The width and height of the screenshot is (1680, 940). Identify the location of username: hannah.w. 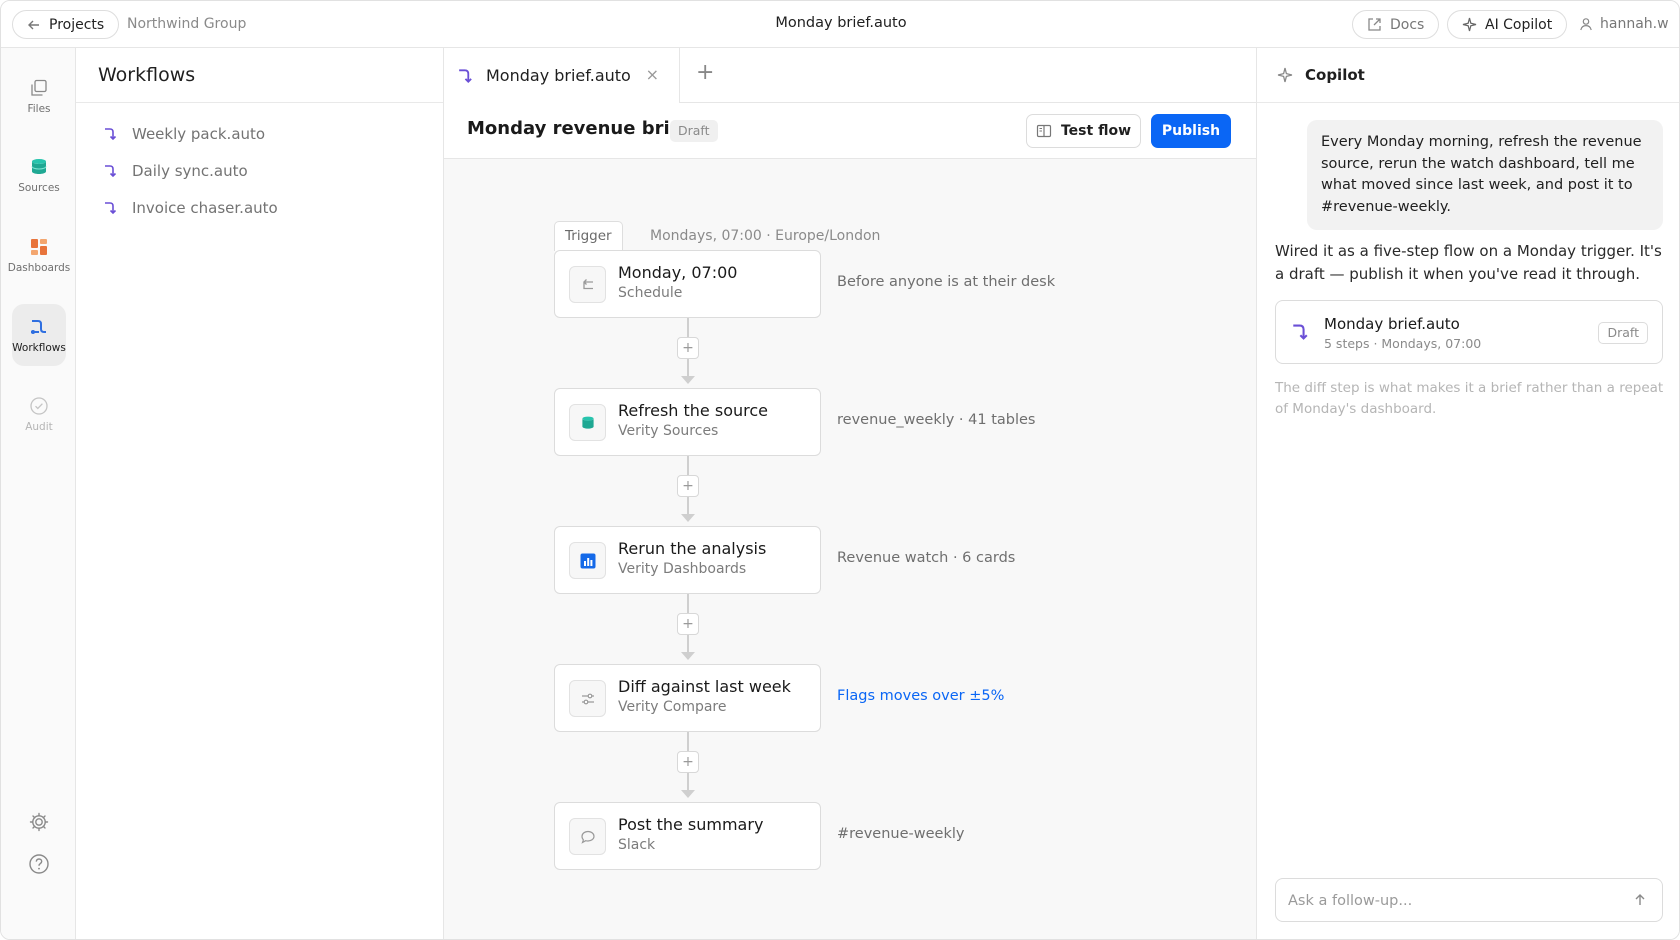
(1634, 24).